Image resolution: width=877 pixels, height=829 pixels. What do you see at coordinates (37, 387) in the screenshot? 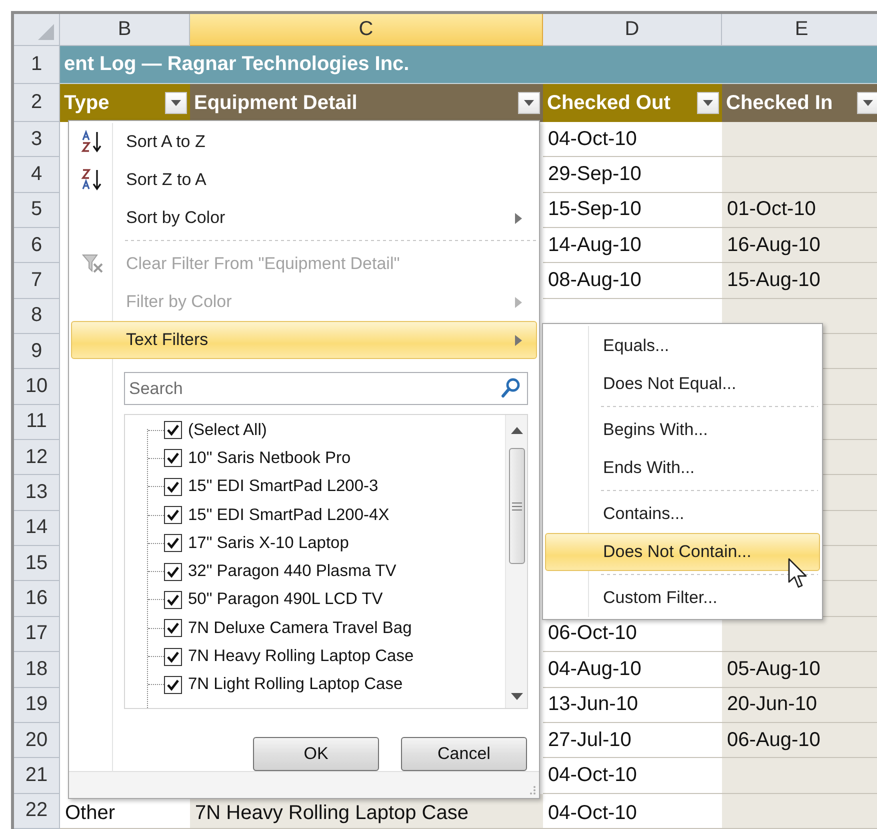
I see `row-header: 10` at bounding box center [37, 387].